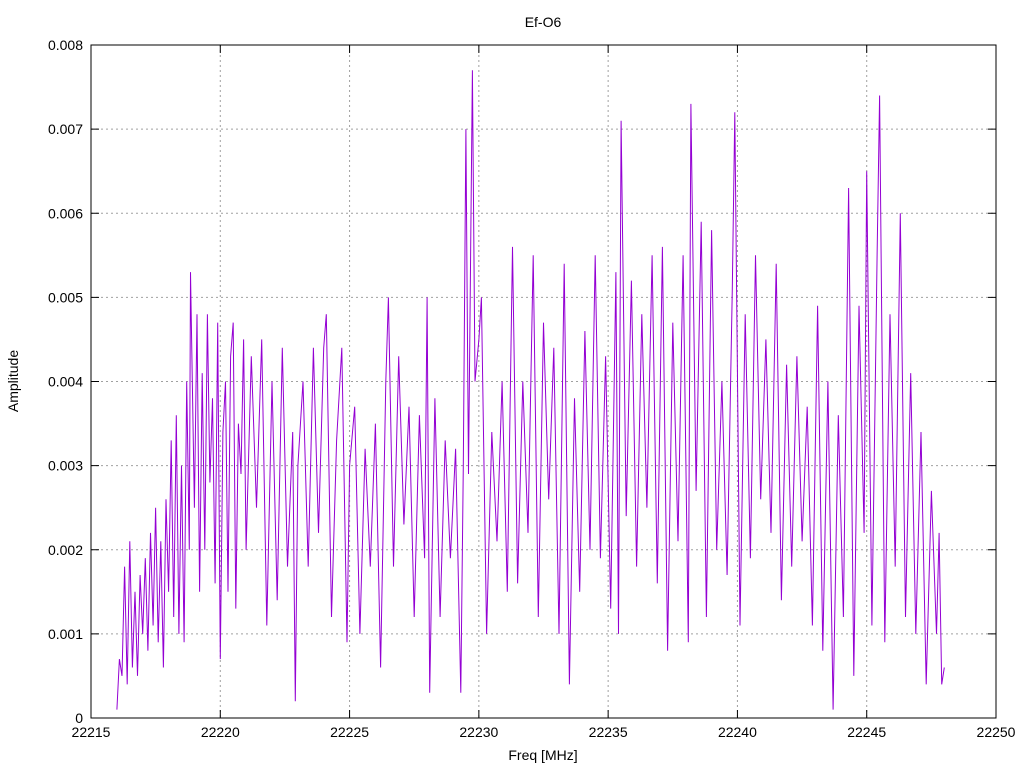 The width and height of the screenshot is (1024, 773). What do you see at coordinates (65, 382) in the screenshot?
I see `y-tick-label: 0.004` at bounding box center [65, 382].